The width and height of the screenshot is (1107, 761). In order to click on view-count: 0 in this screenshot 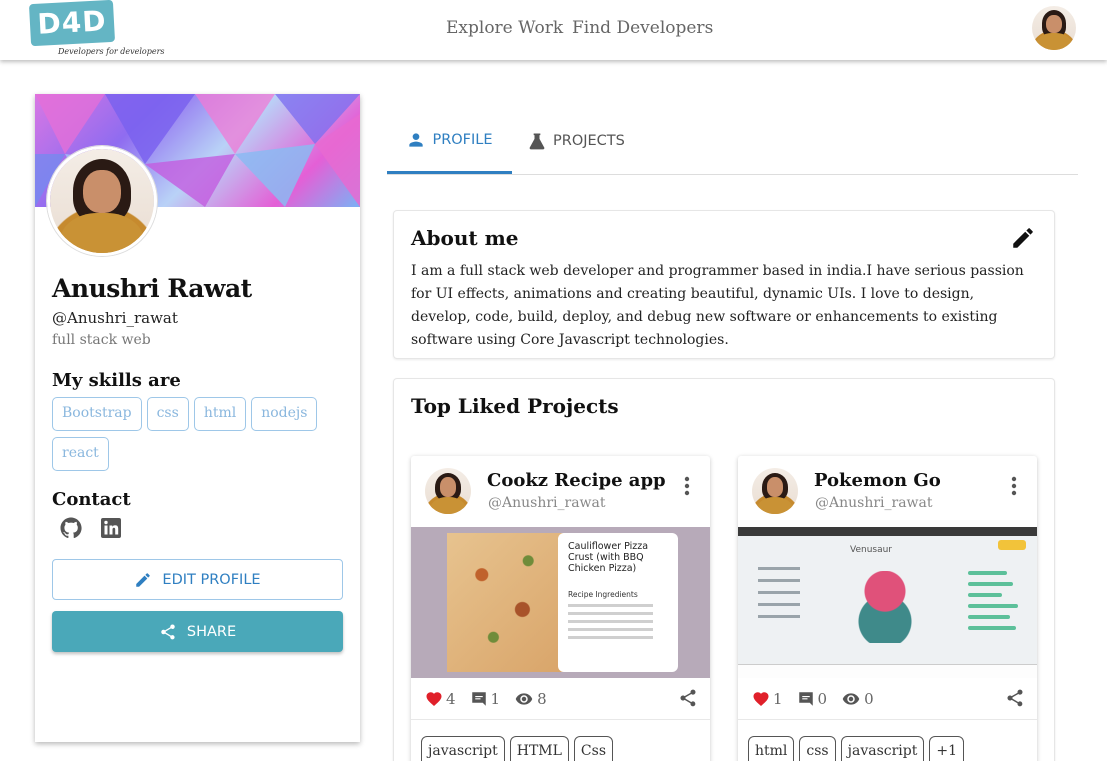, I will do `click(869, 699)`.